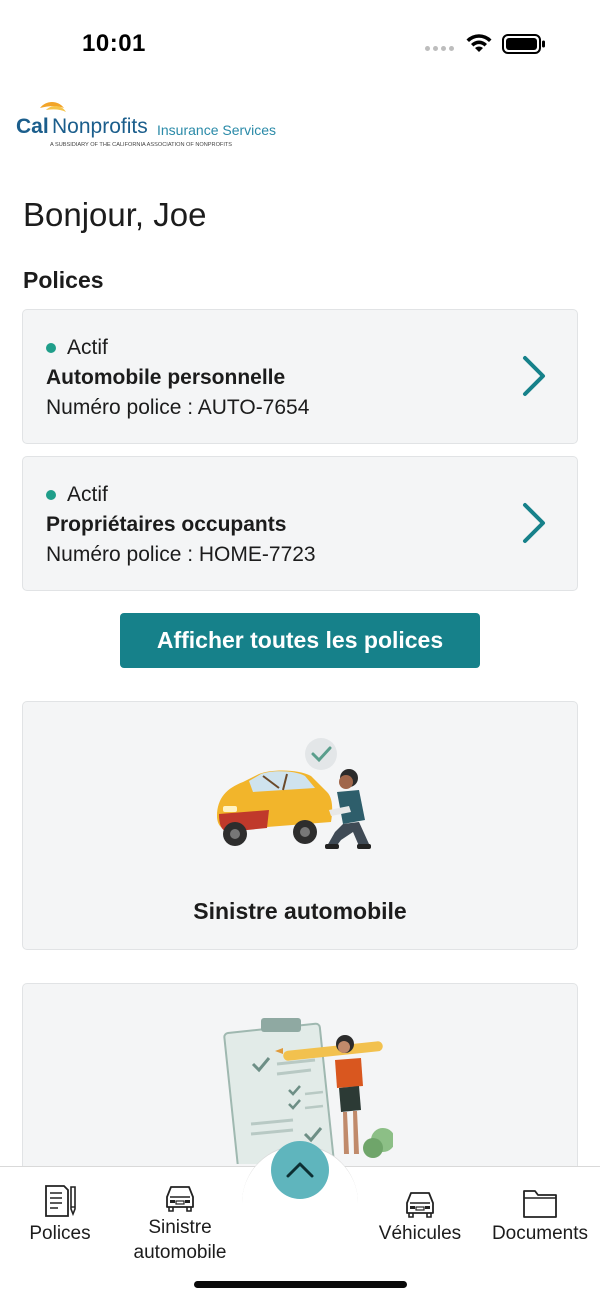 This screenshot has height=1300, width=600. I want to click on tab-label: Sinistre automobile, so click(180, 1240).